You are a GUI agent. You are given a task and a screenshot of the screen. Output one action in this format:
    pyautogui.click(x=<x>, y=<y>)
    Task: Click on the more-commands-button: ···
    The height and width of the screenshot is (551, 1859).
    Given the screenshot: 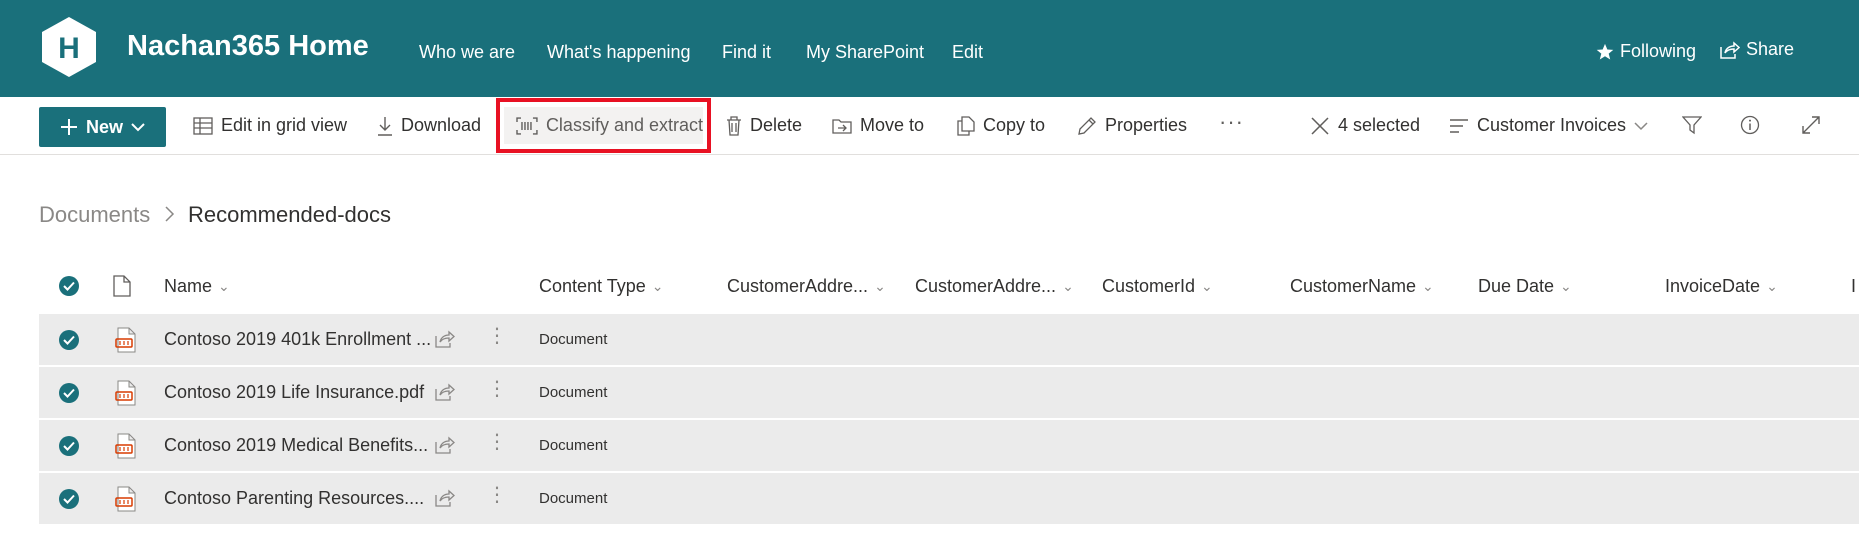 What is the action you would take?
    pyautogui.click(x=1231, y=122)
    